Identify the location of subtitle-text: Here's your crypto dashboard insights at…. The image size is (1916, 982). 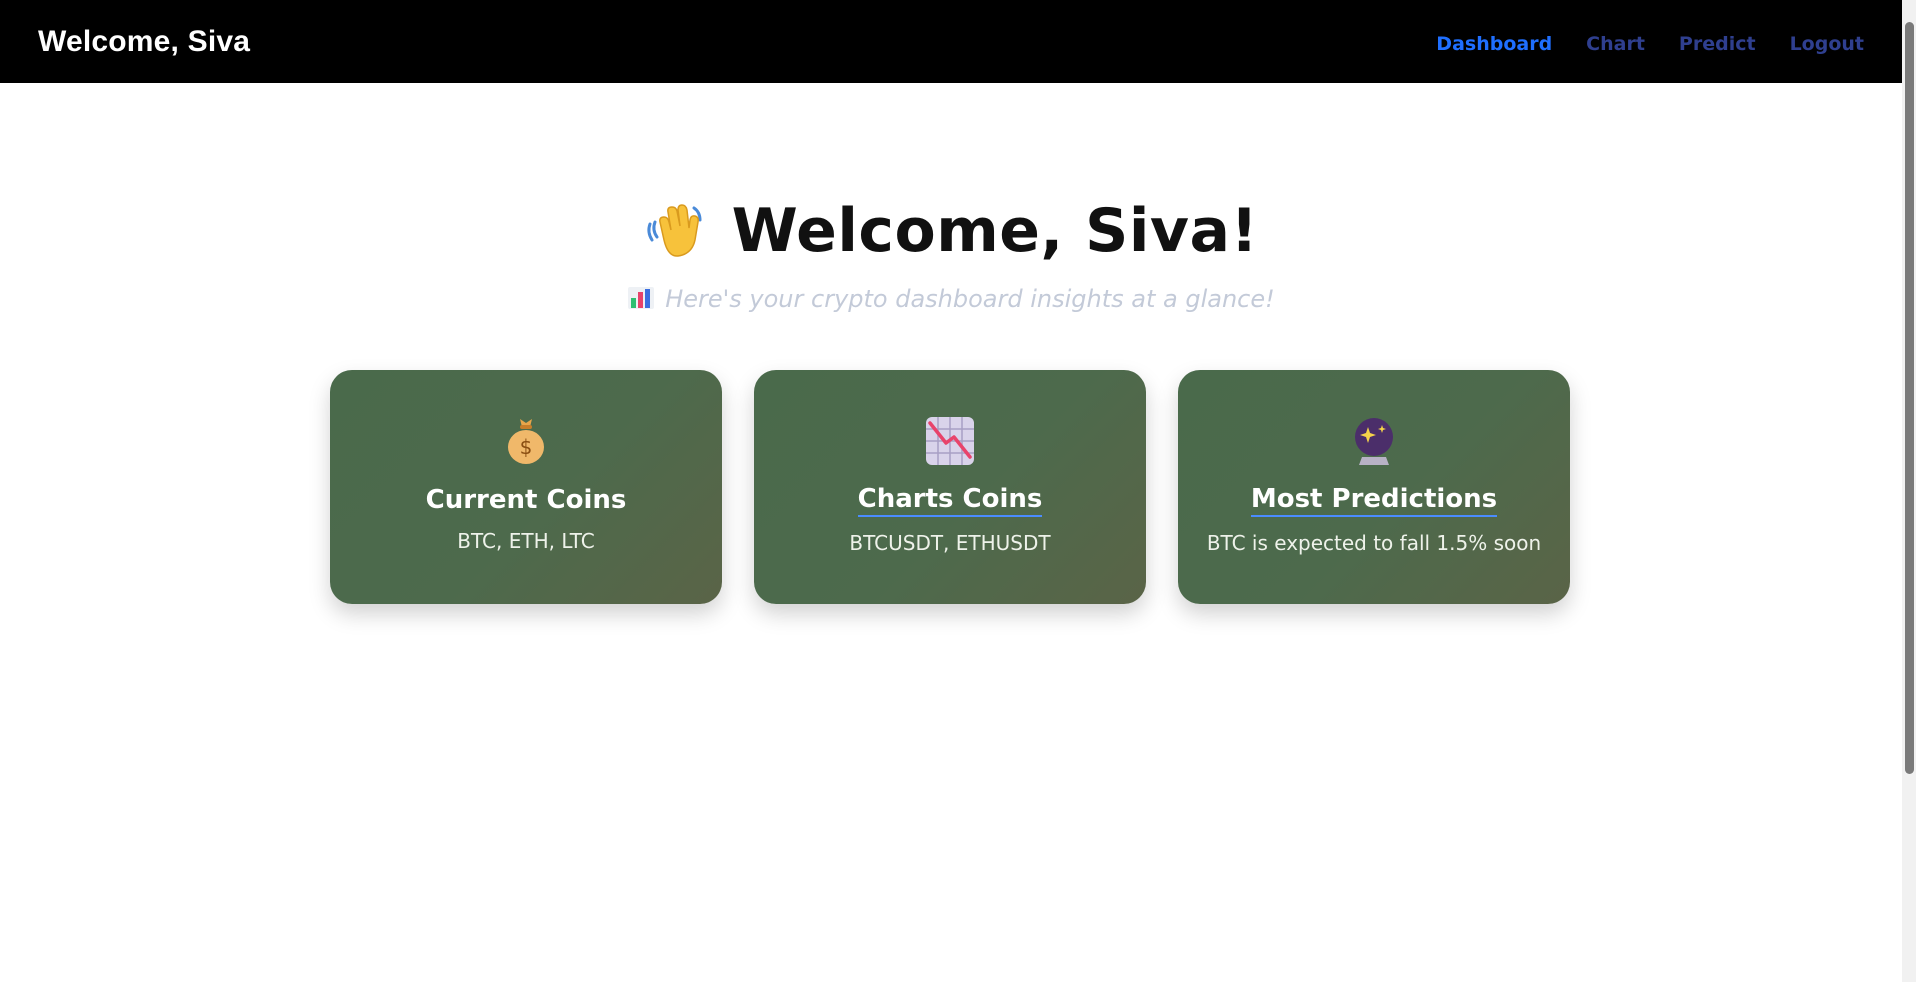
(970, 299).